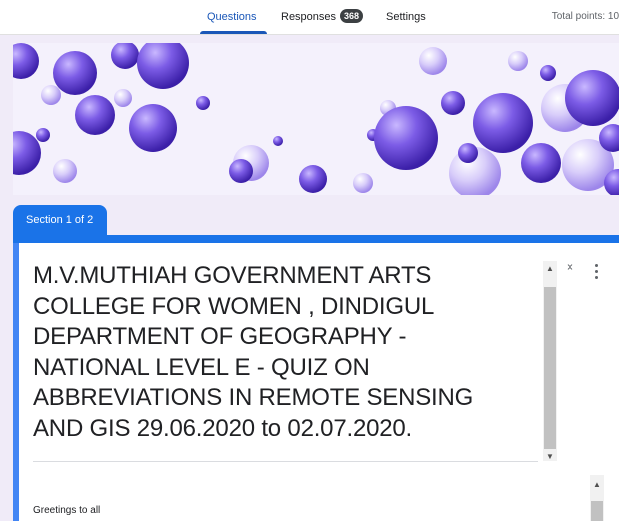 Image resolution: width=619 pixels, height=521 pixels. What do you see at coordinates (16, 382) in the screenshot?
I see `card-focus-indicator` at bounding box center [16, 382].